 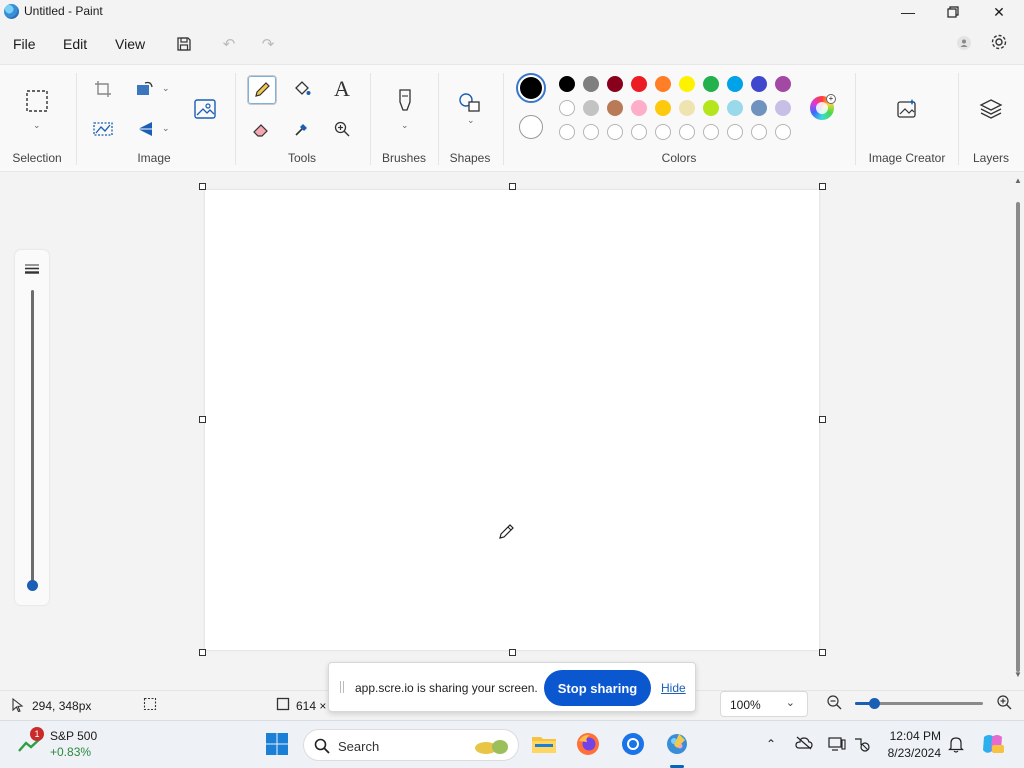 I want to click on cloud-offline-icon, so click(x=804, y=744).